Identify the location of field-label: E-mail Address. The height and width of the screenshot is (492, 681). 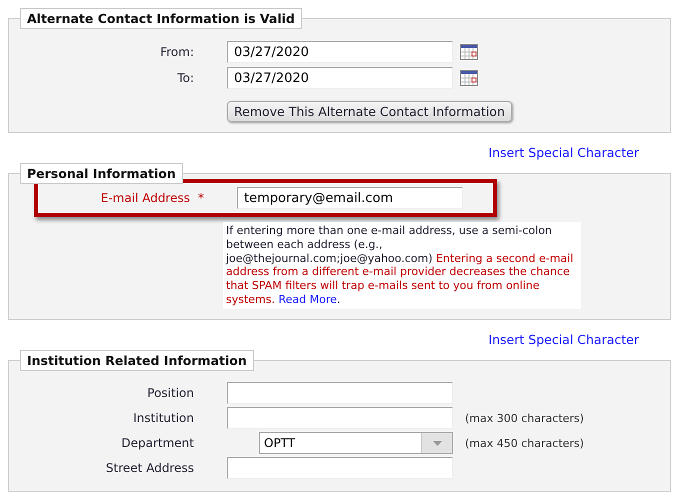
(145, 198).